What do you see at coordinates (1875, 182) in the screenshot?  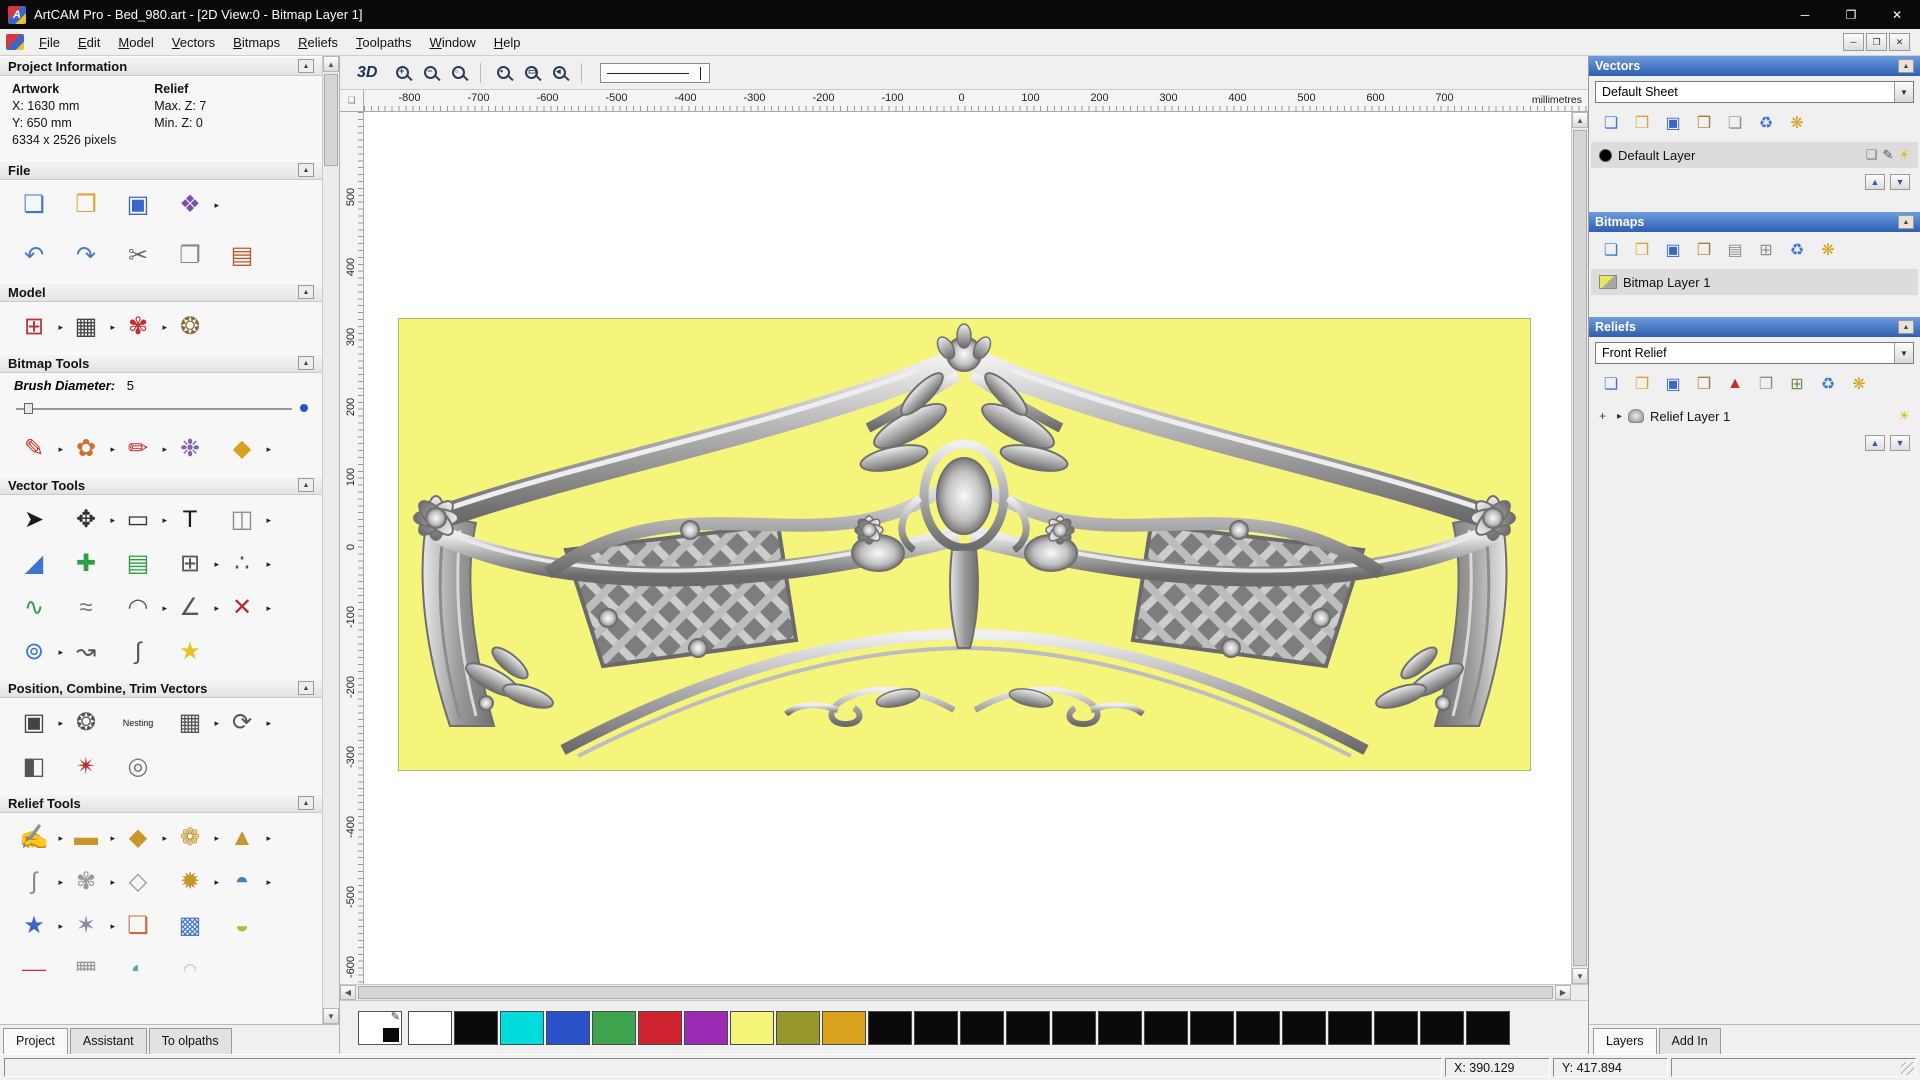 I see `move-layer-up-button: ▲` at bounding box center [1875, 182].